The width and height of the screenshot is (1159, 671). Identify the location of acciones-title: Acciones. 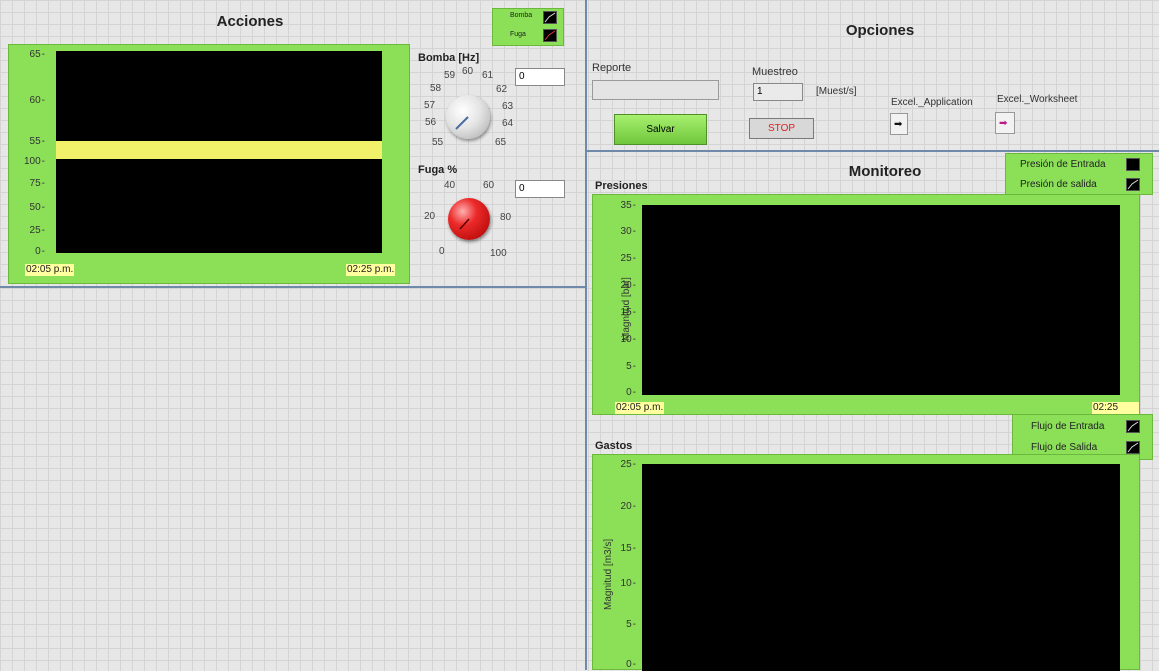
(250, 21).